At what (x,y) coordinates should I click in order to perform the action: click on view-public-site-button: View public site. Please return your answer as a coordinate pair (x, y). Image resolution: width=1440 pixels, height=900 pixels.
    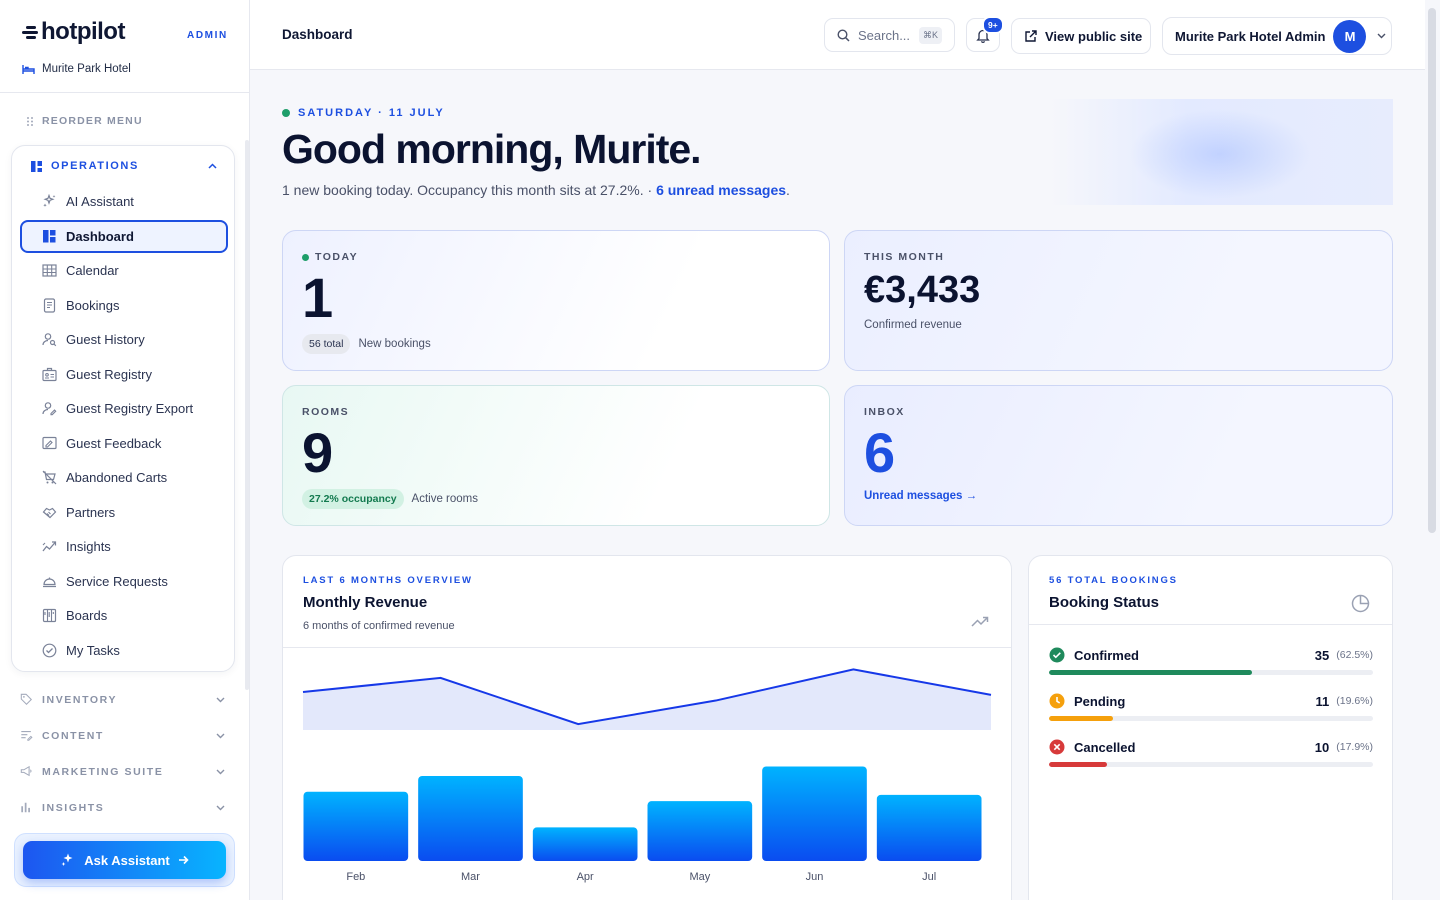
    Looking at the image, I should click on (1081, 36).